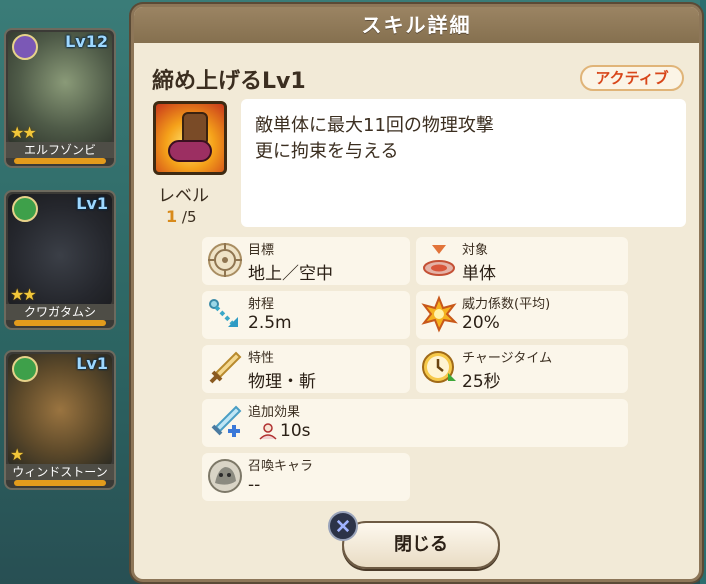 This screenshot has width=706, height=584. I want to click on skill-name: 締め上げるLv1, so click(229, 81).